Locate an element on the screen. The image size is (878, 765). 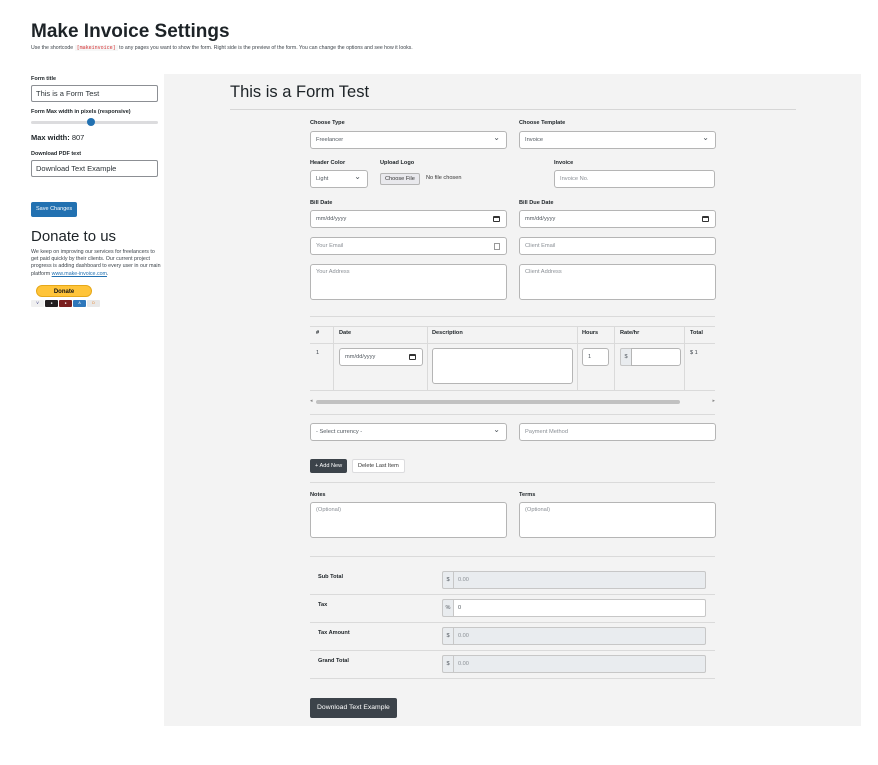
grand-total-symbol: $ is located at coordinates (447, 664).